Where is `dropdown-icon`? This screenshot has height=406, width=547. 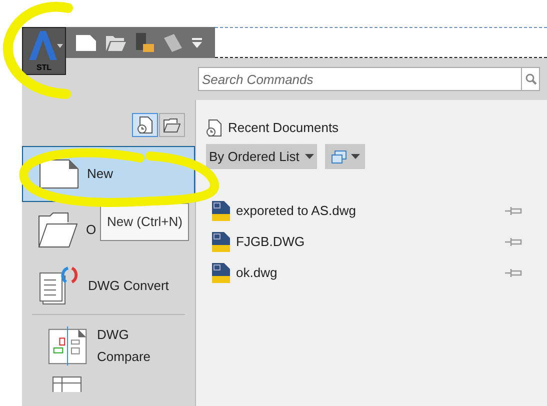 dropdown-icon is located at coordinates (197, 42).